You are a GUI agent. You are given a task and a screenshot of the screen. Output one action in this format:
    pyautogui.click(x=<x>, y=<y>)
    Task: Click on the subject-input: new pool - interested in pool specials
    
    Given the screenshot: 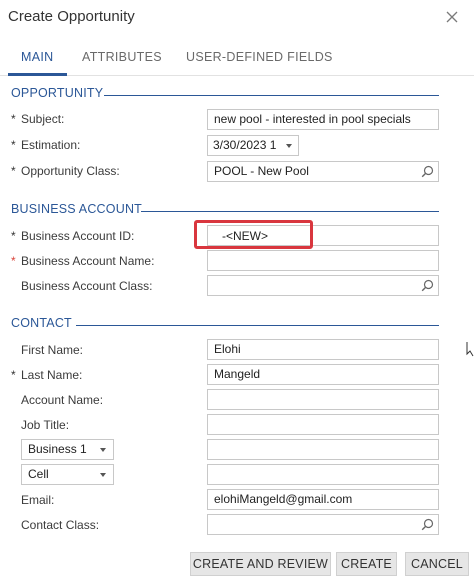 What is the action you would take?
    pyautogui.click(x=323, y=119)
    